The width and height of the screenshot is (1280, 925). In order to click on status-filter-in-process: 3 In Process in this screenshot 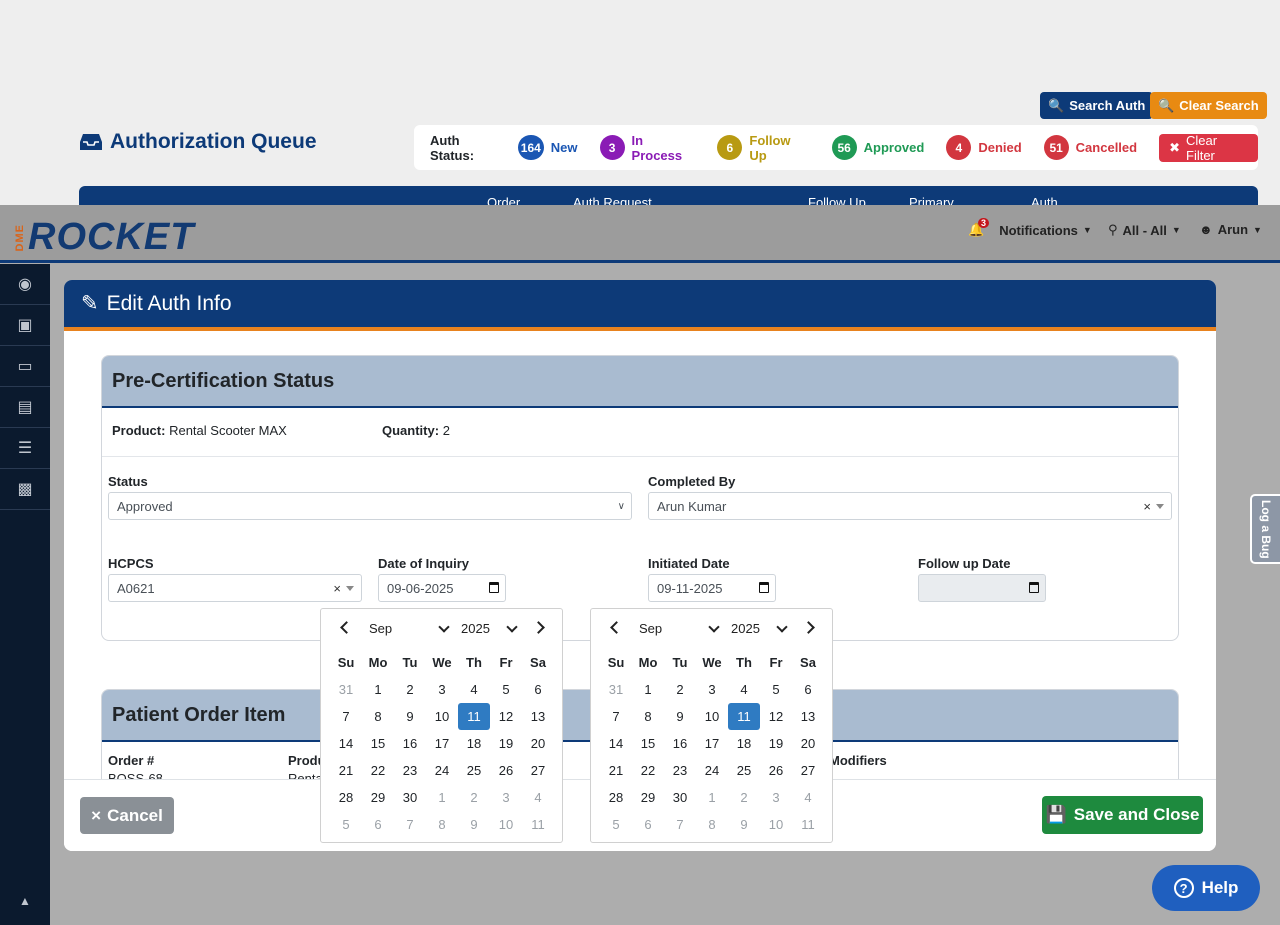, I will do `click(647, 148)`.